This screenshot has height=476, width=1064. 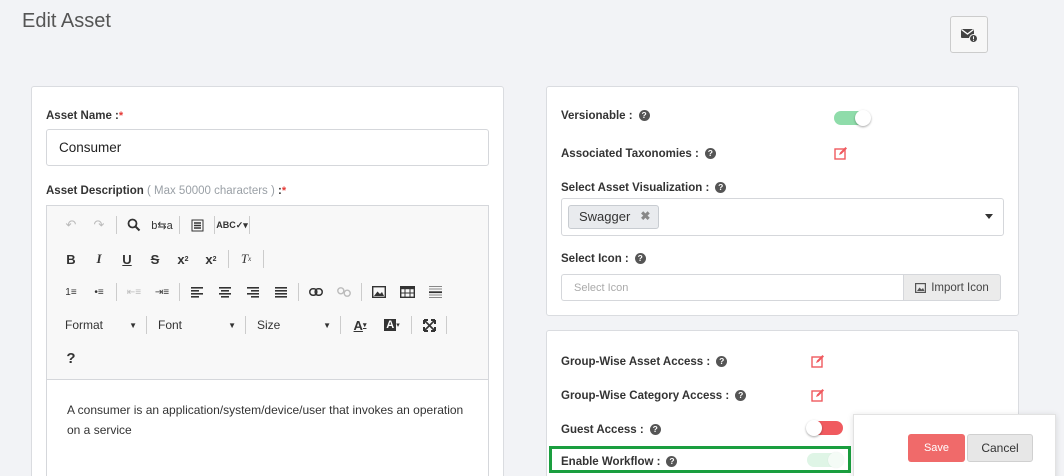 What do you see at coordinates (71, 259) in the screenshot?
I see `bold-icon: B` at bounding box center [71, 259].